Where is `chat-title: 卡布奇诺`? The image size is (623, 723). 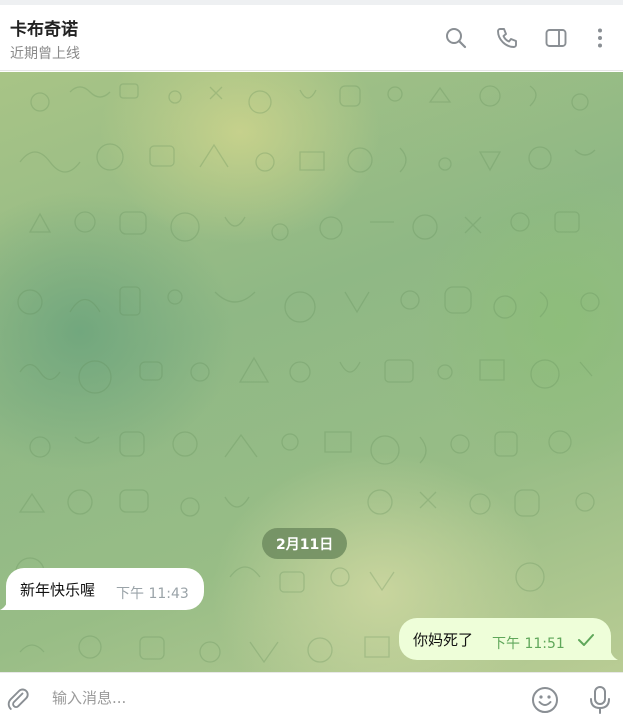
chat-title: 卡布奇诺 is located at coordinates (44, 27).